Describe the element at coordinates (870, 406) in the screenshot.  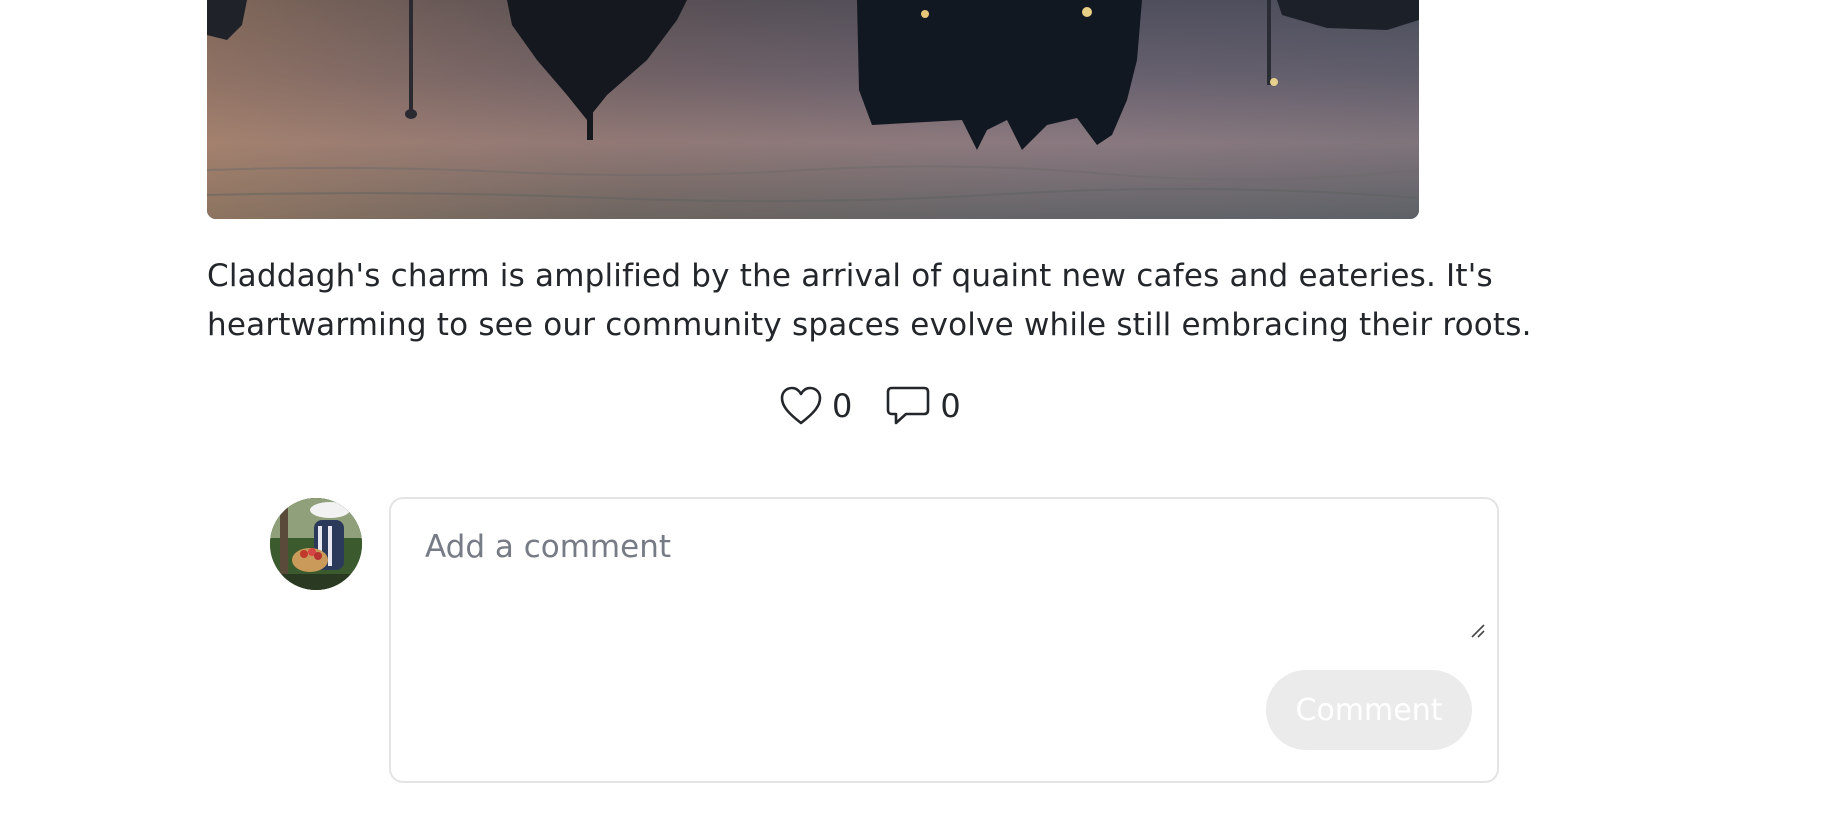
I see `reaction-bar: 0 0` at that location.